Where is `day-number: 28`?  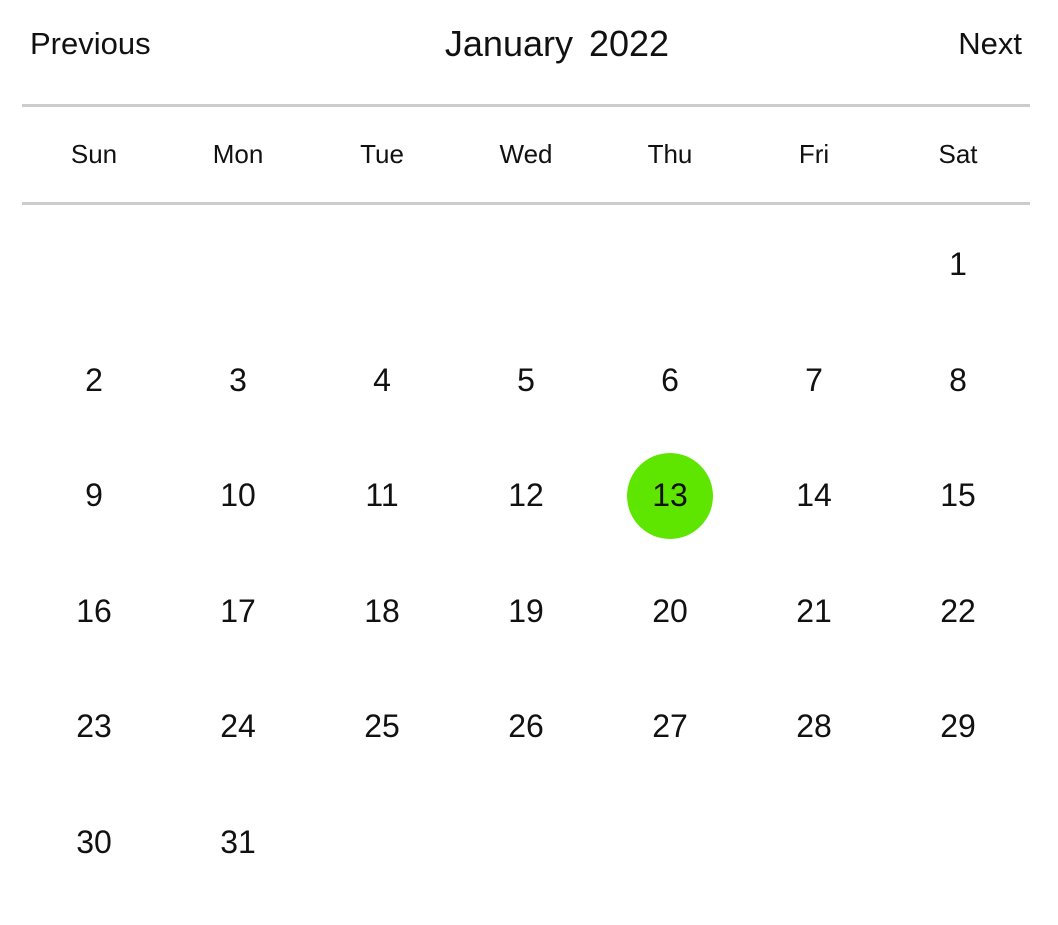 day-number: 28 is located at coordinates (814, 726).